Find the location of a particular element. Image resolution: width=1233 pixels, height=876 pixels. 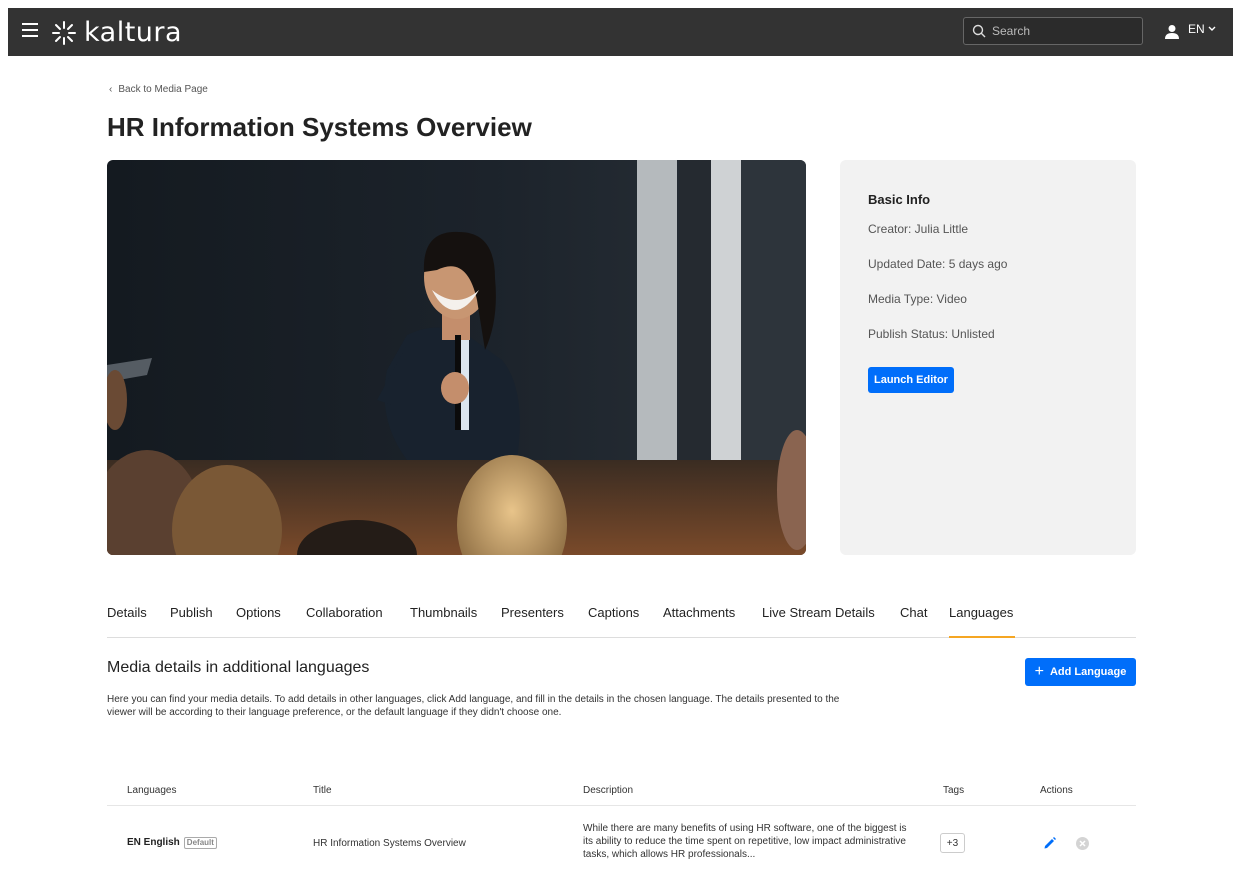

search-box is located at coordinates (1053, 31).